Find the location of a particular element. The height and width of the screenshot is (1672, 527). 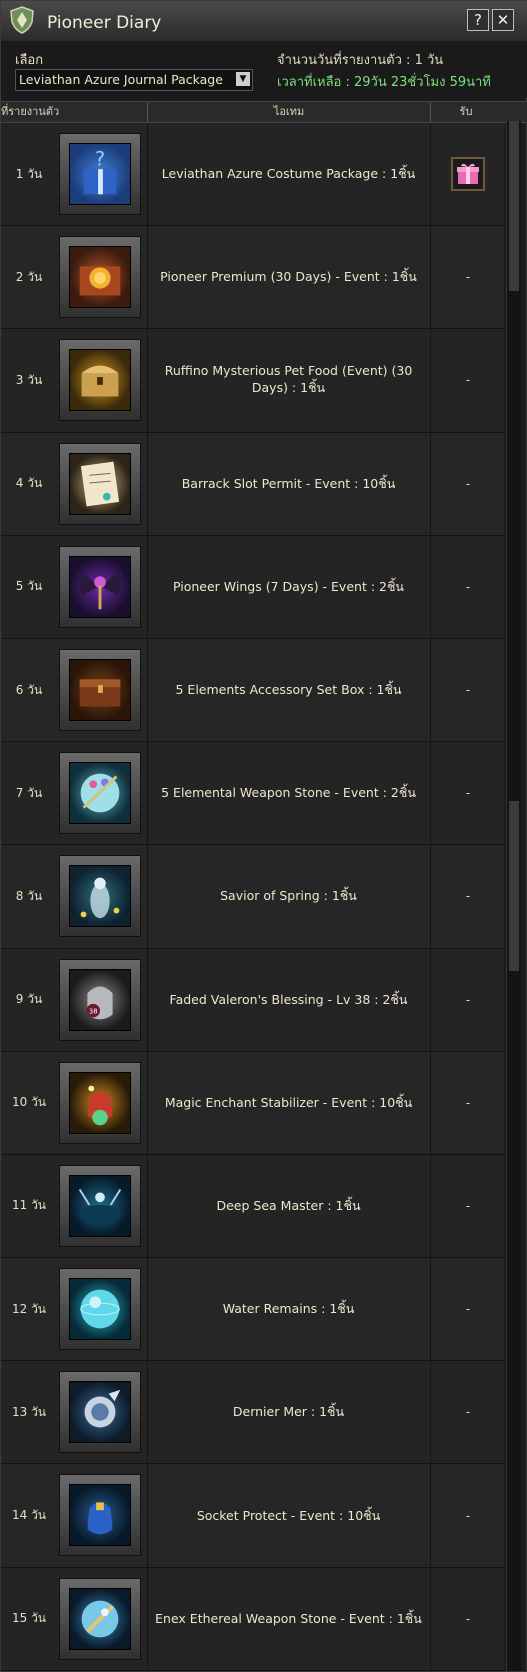

shell-crest-icon is located at coordinates (100, 1412).